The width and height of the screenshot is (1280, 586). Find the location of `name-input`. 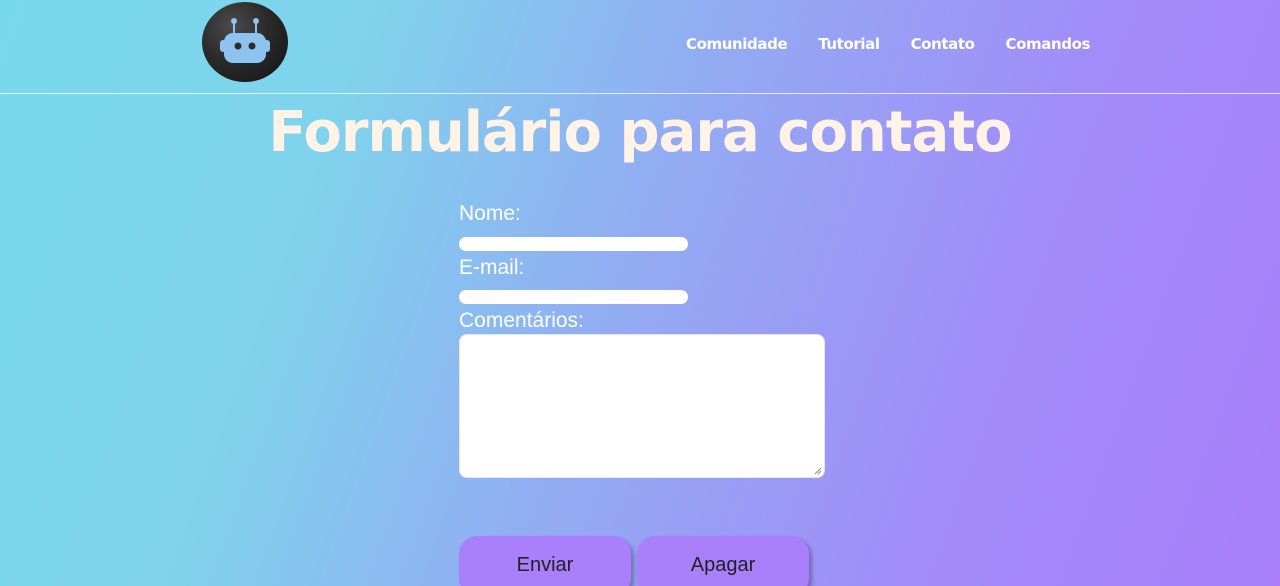

name-input is located at coordinates (573, 244).